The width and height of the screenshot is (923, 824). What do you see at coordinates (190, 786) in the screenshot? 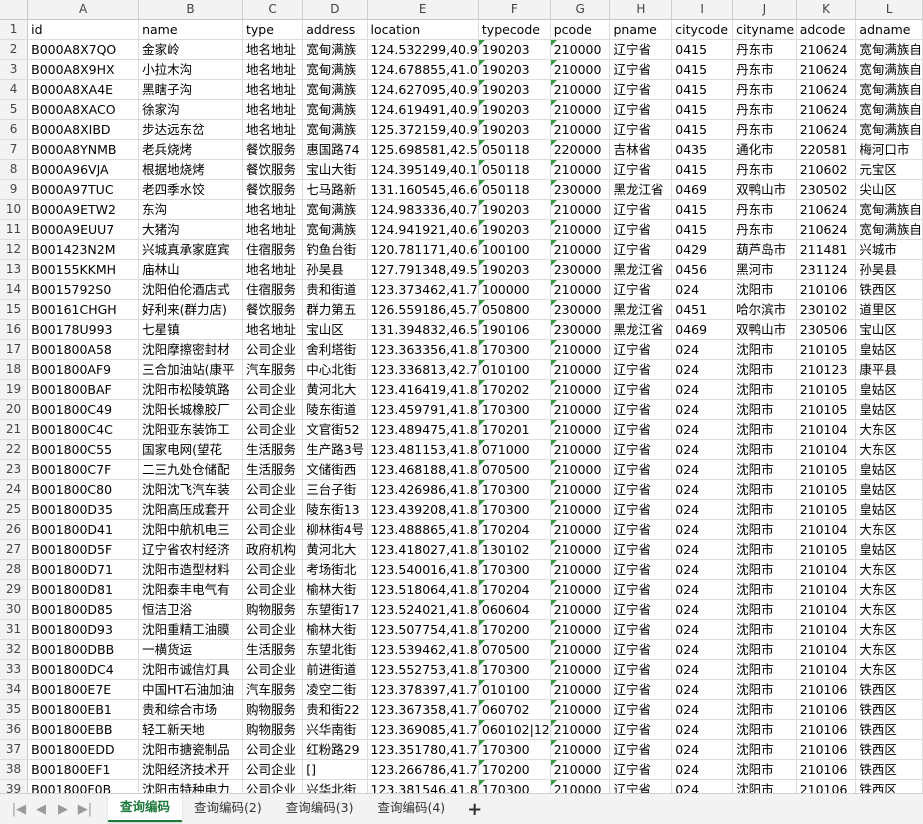
I see `cell-b: 沈阳市特种电力` at bounding box center [190, 786].